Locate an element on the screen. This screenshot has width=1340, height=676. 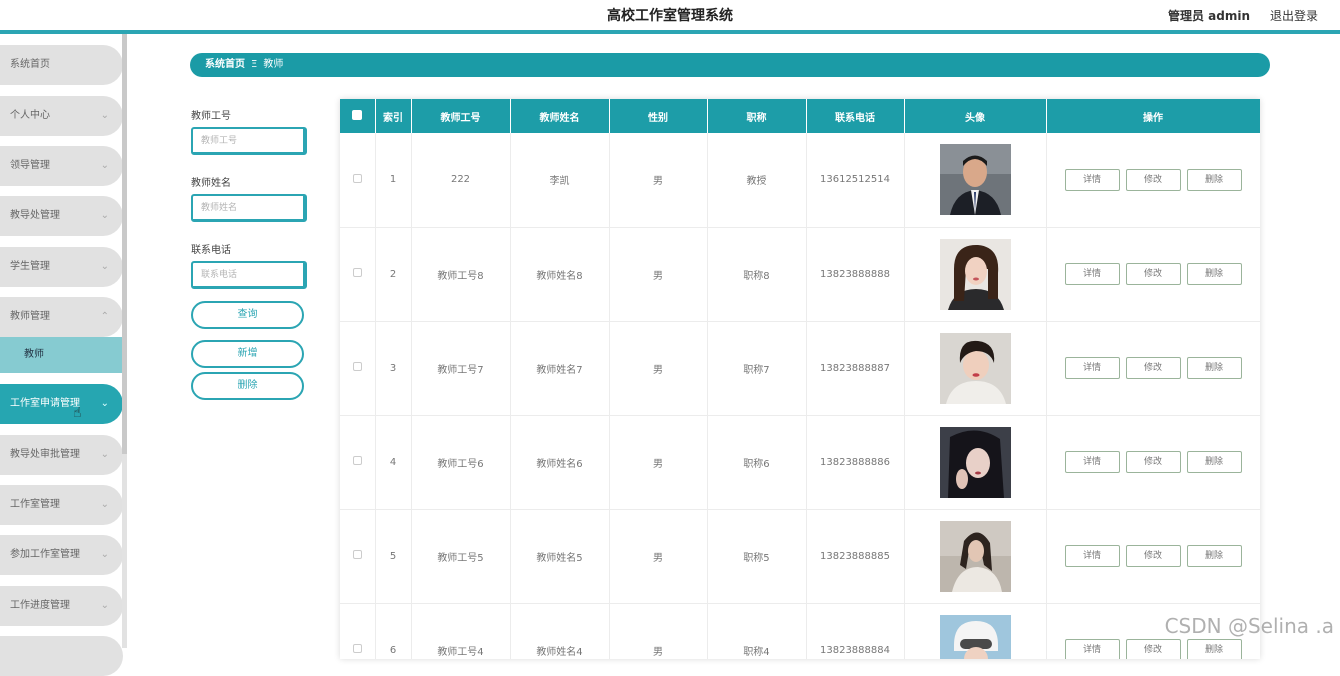
sidebar-item-personal-center: 个人中心 ⌄ is located at coordinates (61, 116).